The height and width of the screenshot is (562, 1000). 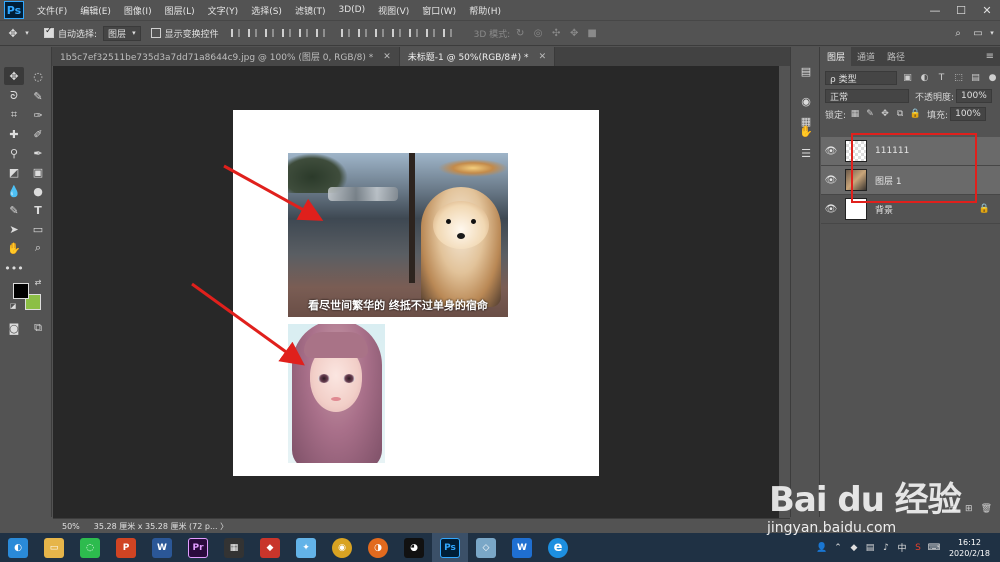 I want to click on distribute-vcenter-button, so click(x=362, y=33).